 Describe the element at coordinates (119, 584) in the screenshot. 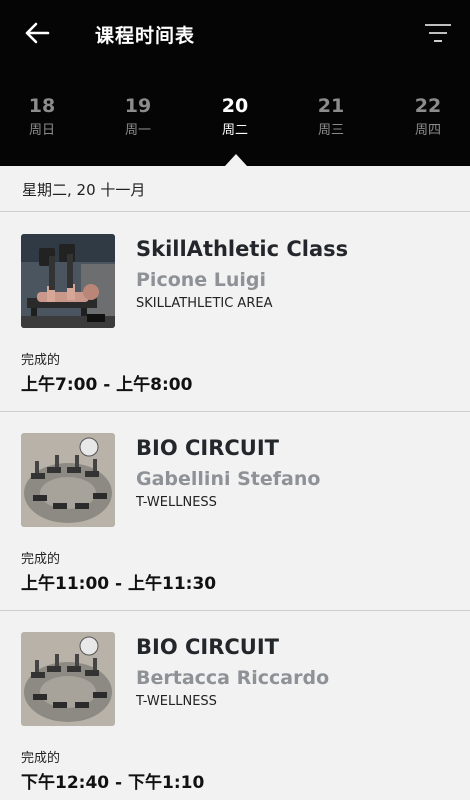

I see `class-time: 上午11:00 - 上午11:30` at that location.